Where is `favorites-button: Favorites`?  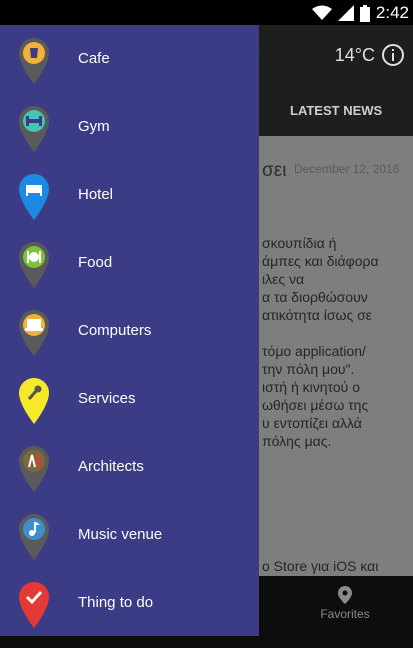 favorites-button: Favorites is located at coordinates (345, 603).